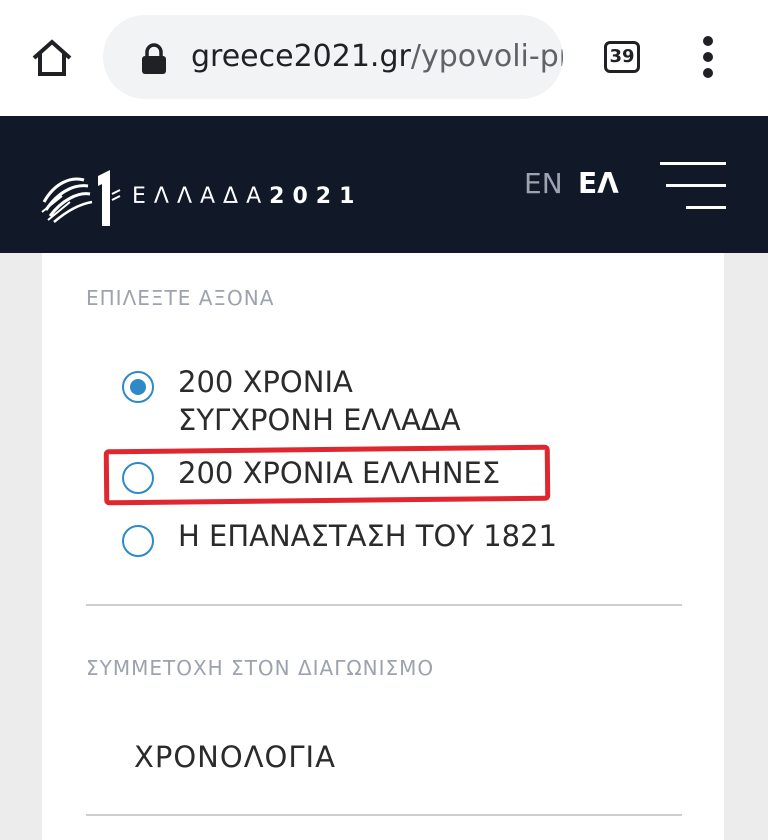  I want to click on radio-option-label: Η ΕΠΑΝΑΣΤΑΣΗ ΤΟΥ 1821, so click(367, 536).